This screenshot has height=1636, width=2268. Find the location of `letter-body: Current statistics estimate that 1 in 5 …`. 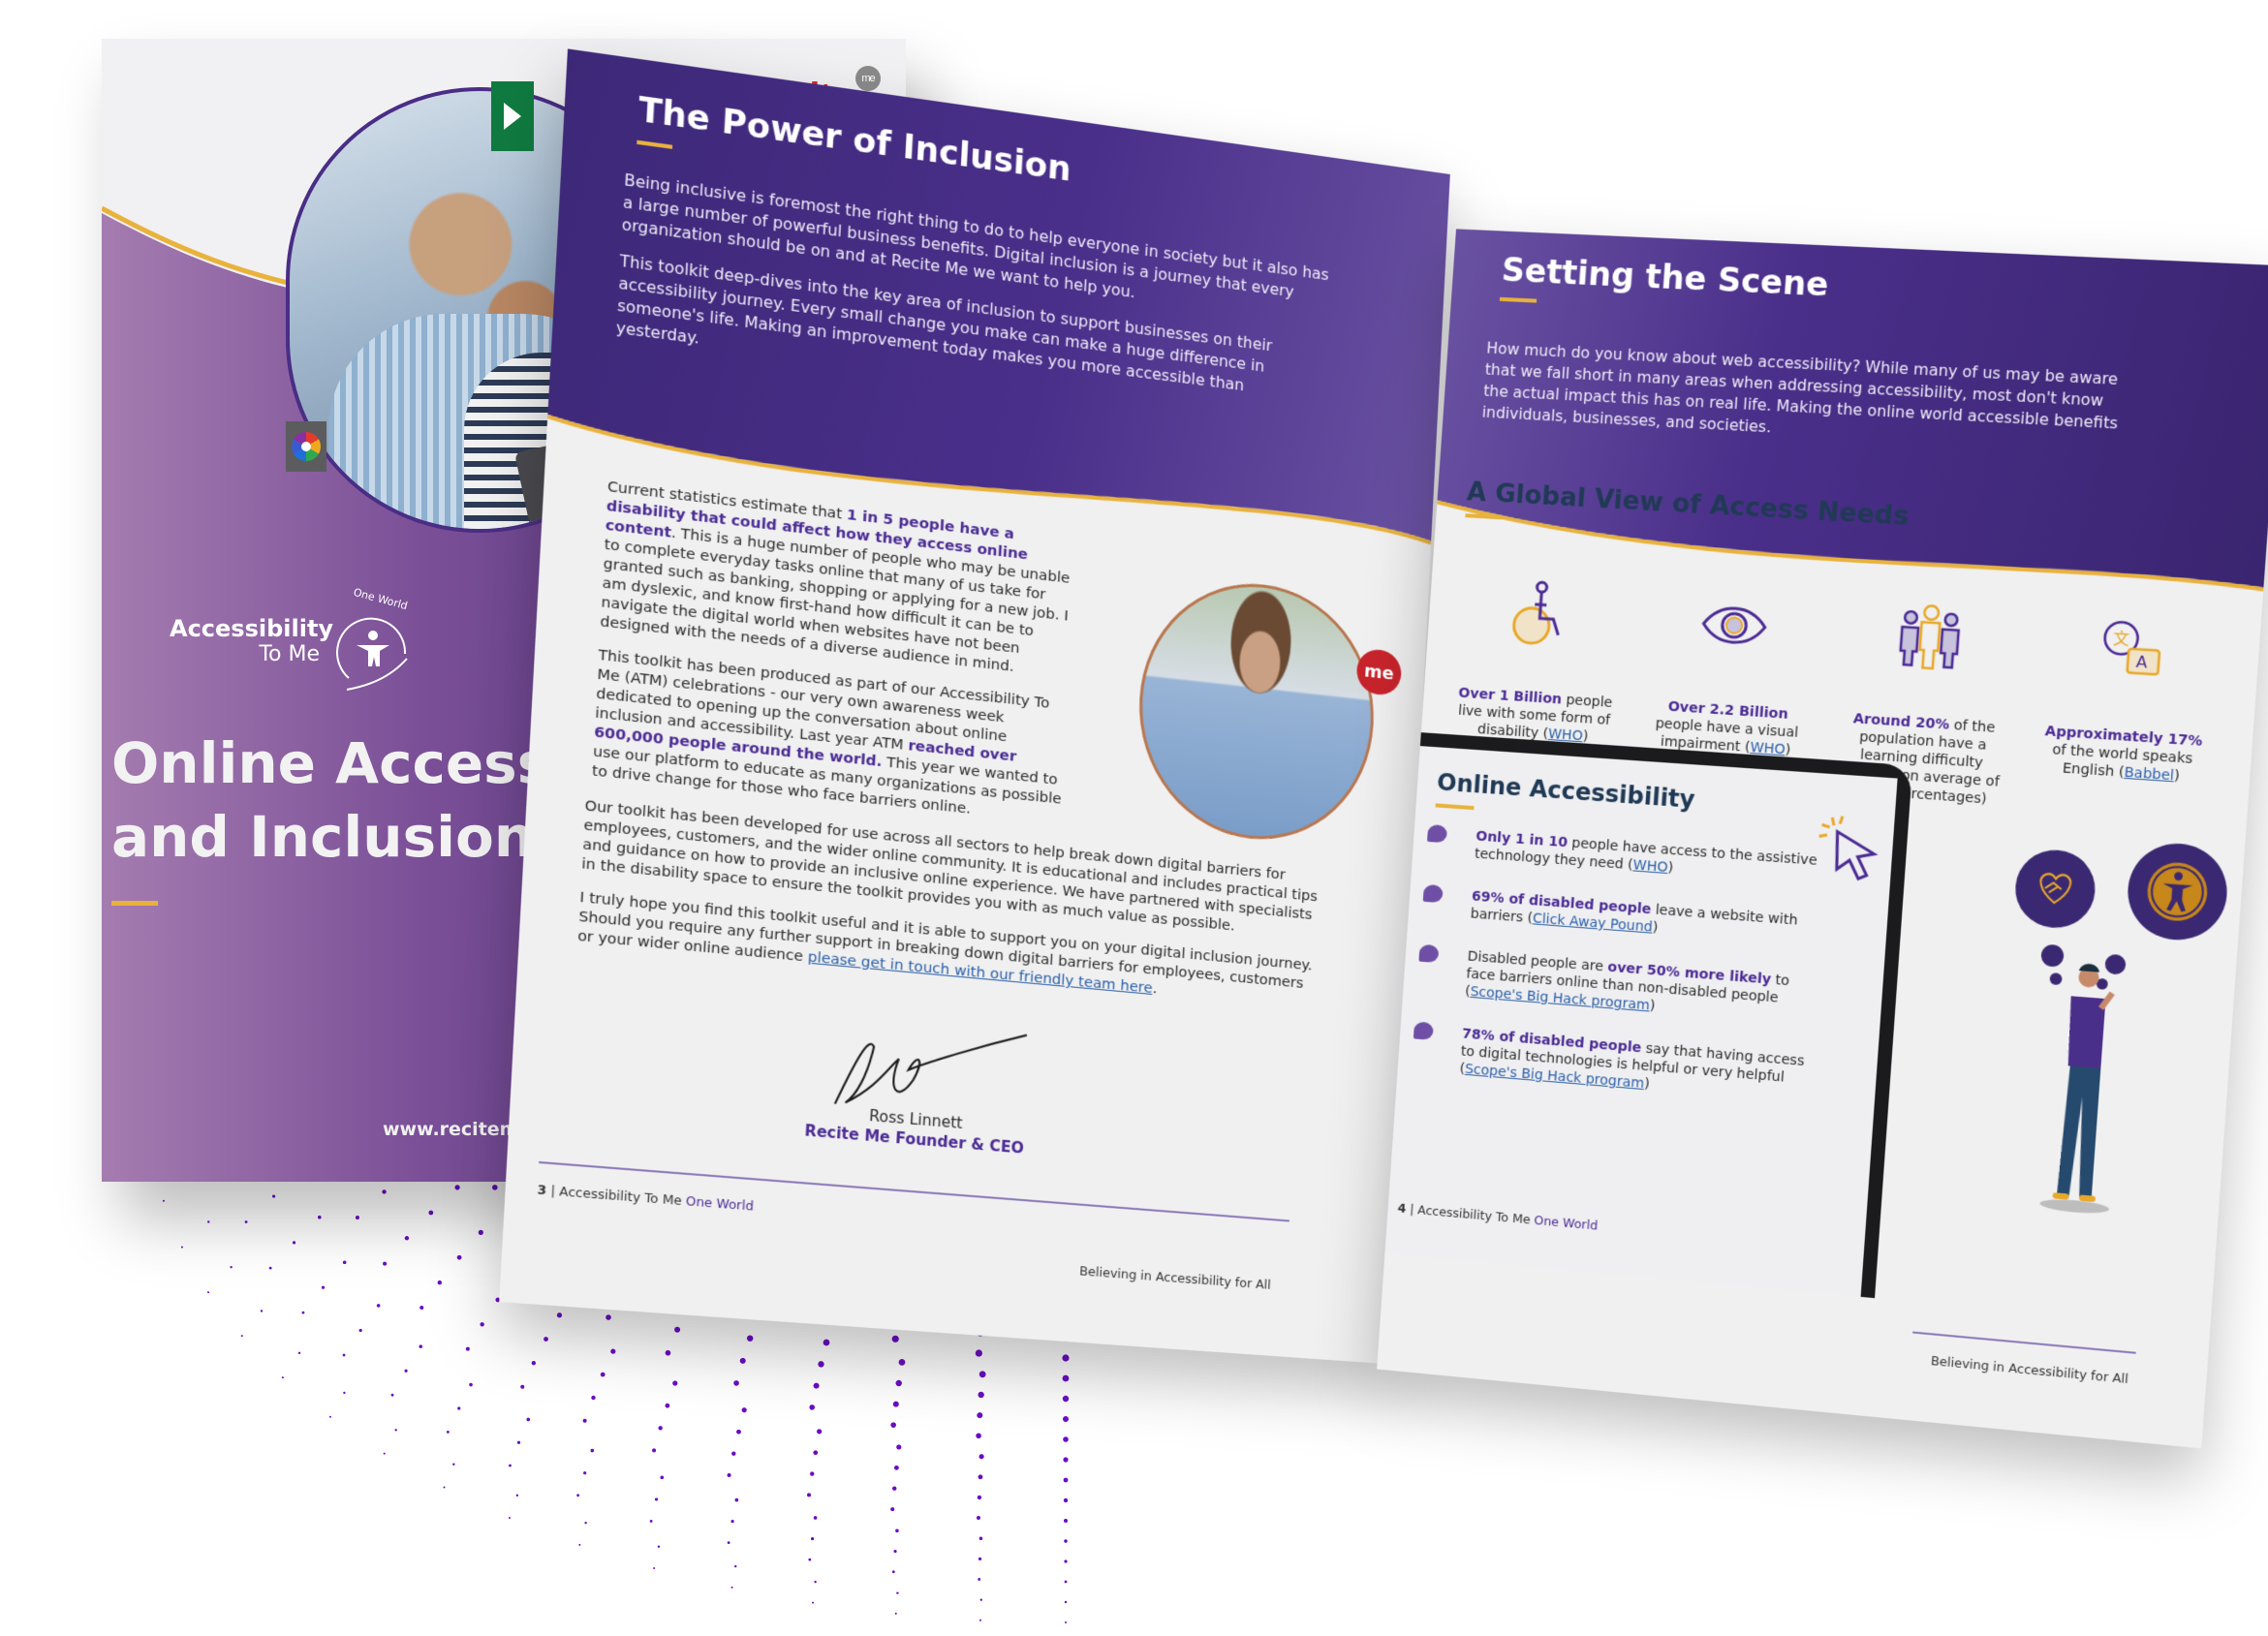

letter-body: Current statistics estimate that 1 in 5 … is located at coordinates (835, 660).